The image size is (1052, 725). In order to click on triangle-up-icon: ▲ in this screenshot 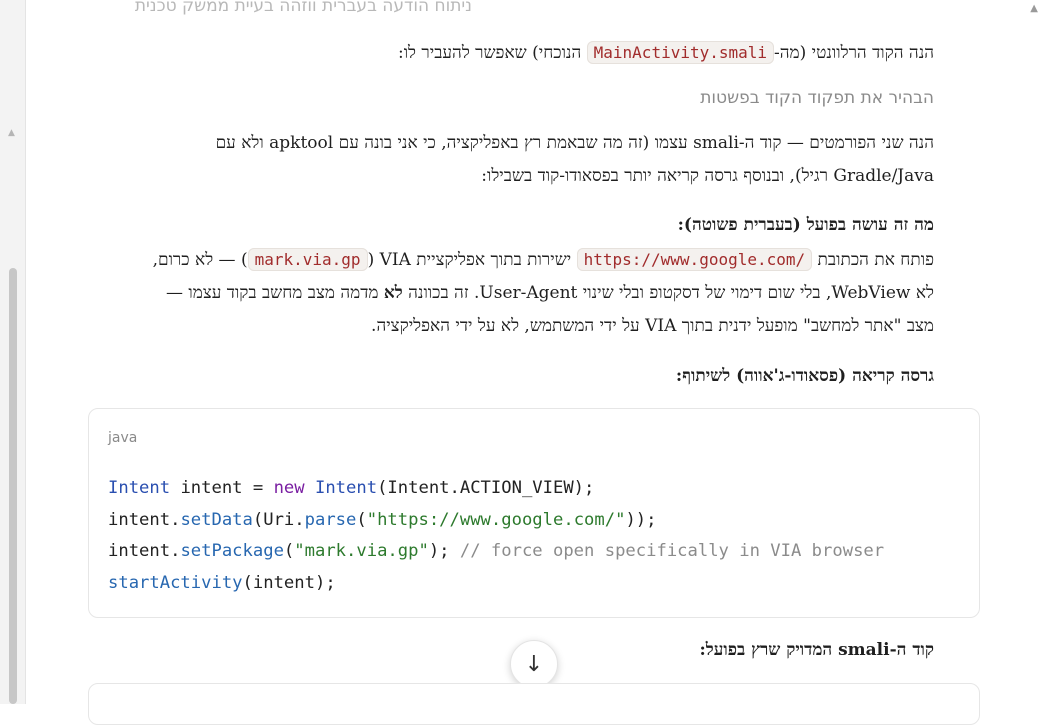, I will do `click(11, 133)`.